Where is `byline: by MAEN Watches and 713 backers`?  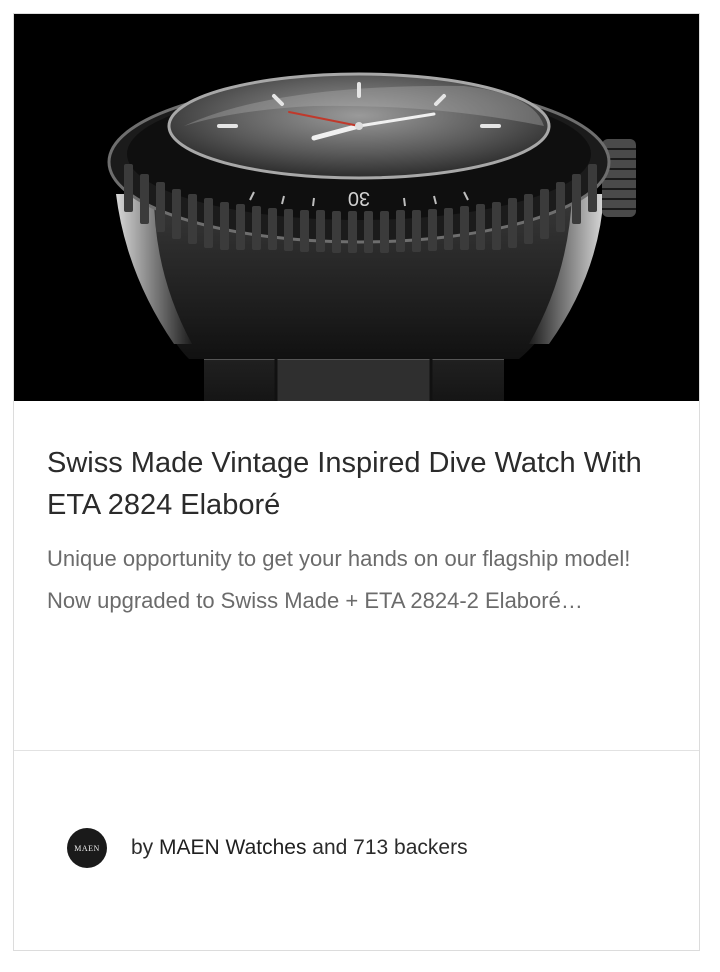
byline: by MAEN Watches and 713 backers is located at coordinates (299, 848).